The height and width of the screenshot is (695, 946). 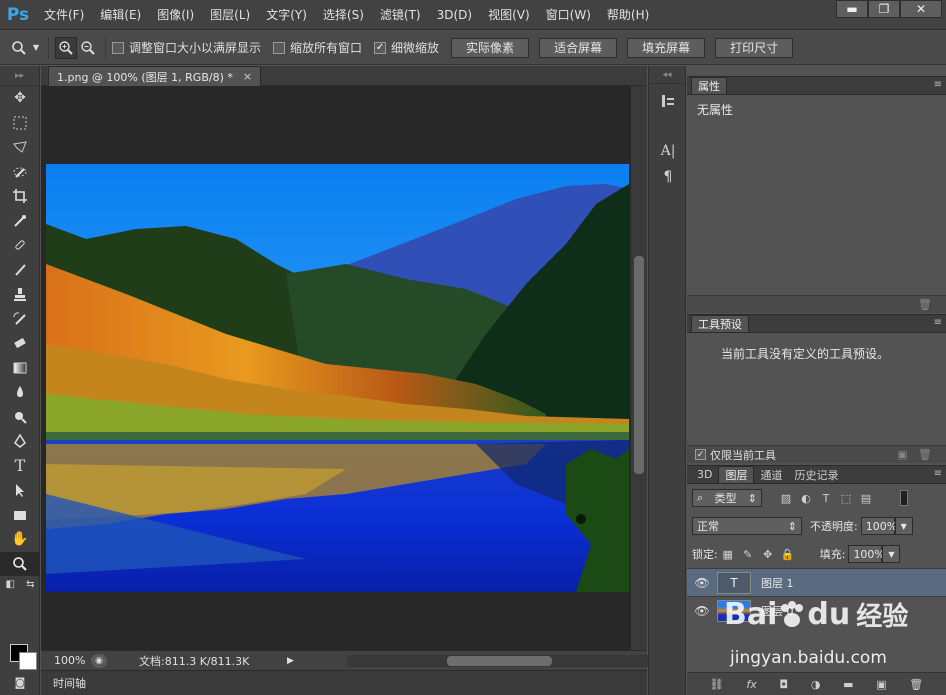 I want to click on filter-shape-icon: ⬚, so click(x=846, y=498).